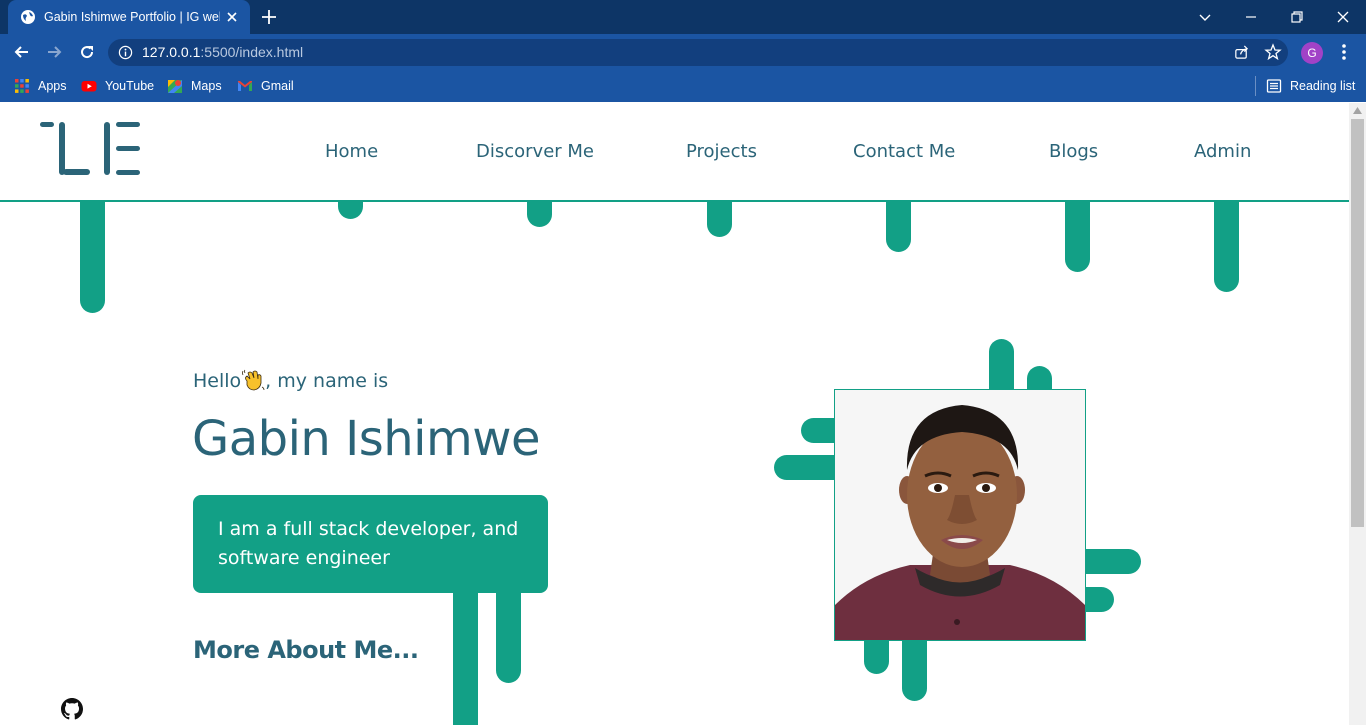  I want to click on bookmark-apps: Apps, so click(40, 86).